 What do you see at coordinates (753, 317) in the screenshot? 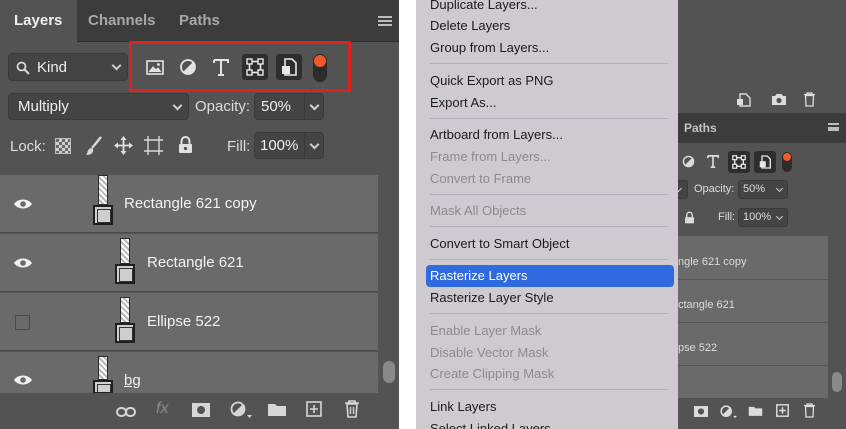
I see `bg-layer-list: ngle 621 copy ctangle 621 pse 522` at bounding box center [753, 317].